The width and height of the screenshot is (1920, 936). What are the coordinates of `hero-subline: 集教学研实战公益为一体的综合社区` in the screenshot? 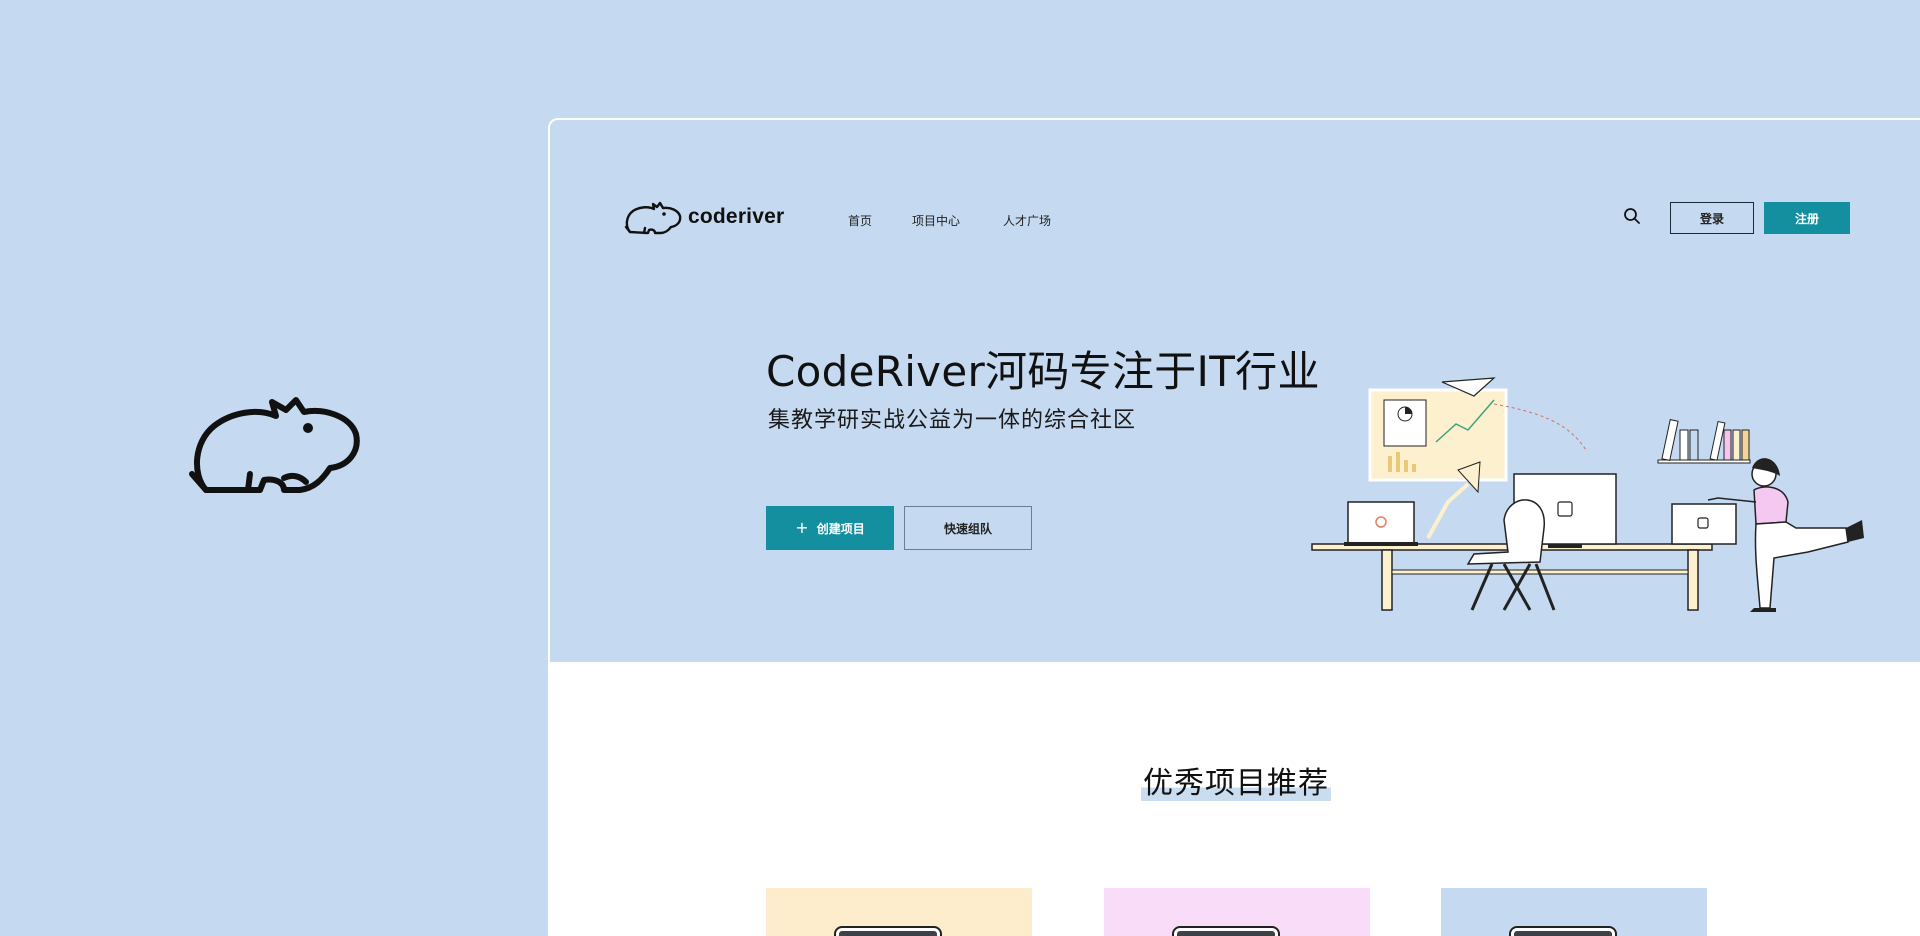 It's located at (952, 420).